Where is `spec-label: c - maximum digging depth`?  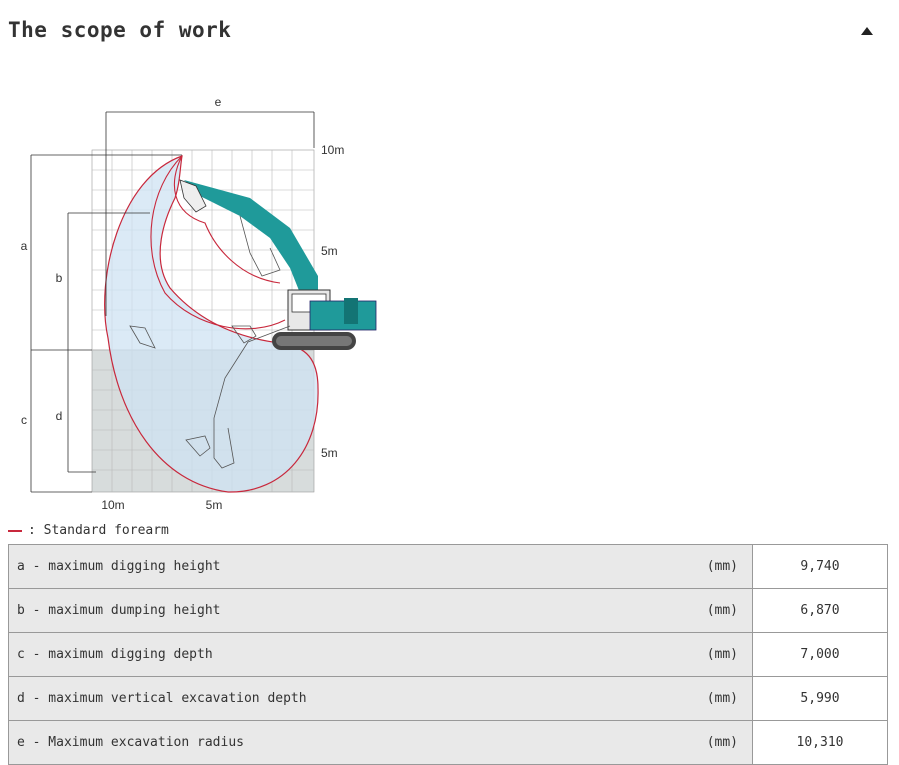 spec-label: c - maximum digging depth is located at coordinates (115, 654).